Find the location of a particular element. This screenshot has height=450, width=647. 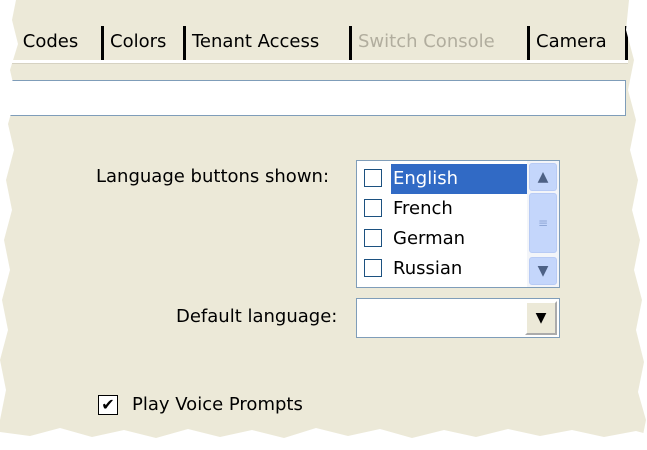

tab-colors-label: Colors is located at coordinates (138, 41).